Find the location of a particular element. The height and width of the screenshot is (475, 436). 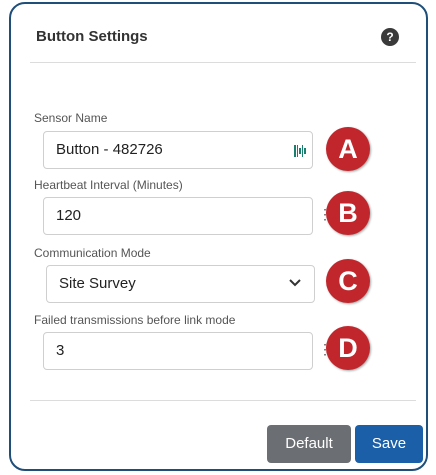

callout-a: A is located at coordinates (348, 149).